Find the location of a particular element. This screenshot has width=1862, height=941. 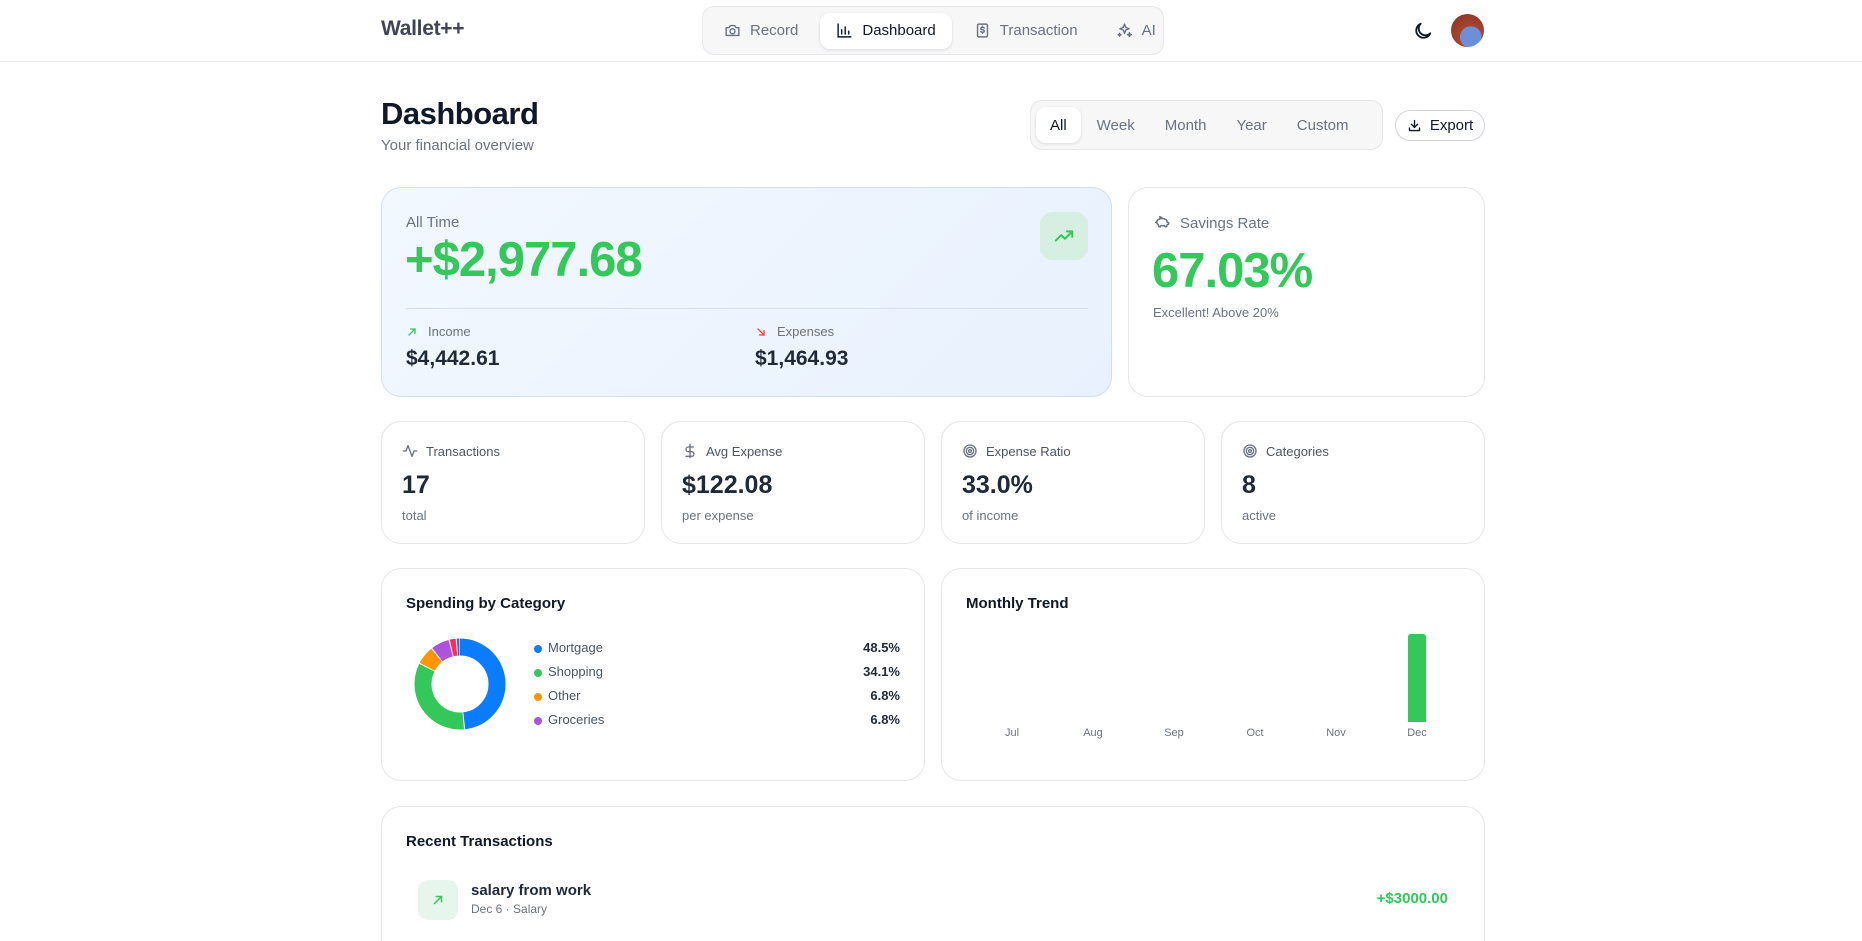

stat-label-text: Categories is located at coordinates (1297, 451).